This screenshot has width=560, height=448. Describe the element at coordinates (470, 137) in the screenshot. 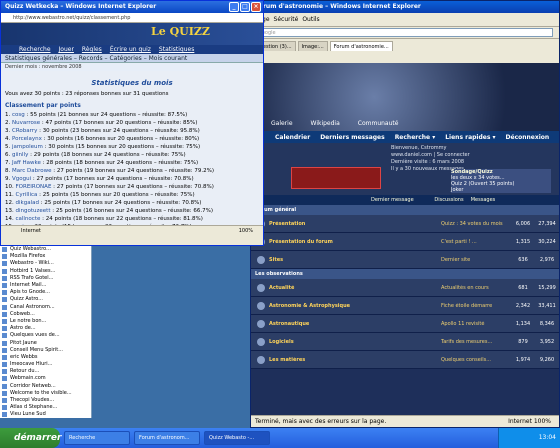

I see `nav-quicklinks: Liens rapides ▾` at that location.